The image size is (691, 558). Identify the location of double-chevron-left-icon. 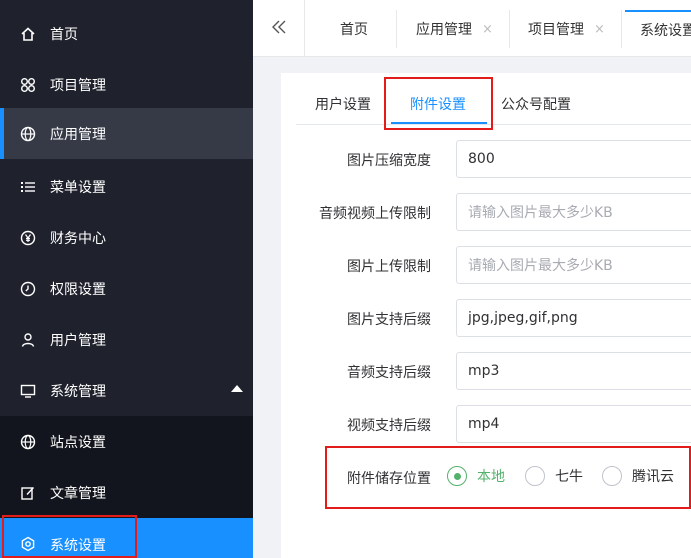
(279, 29).